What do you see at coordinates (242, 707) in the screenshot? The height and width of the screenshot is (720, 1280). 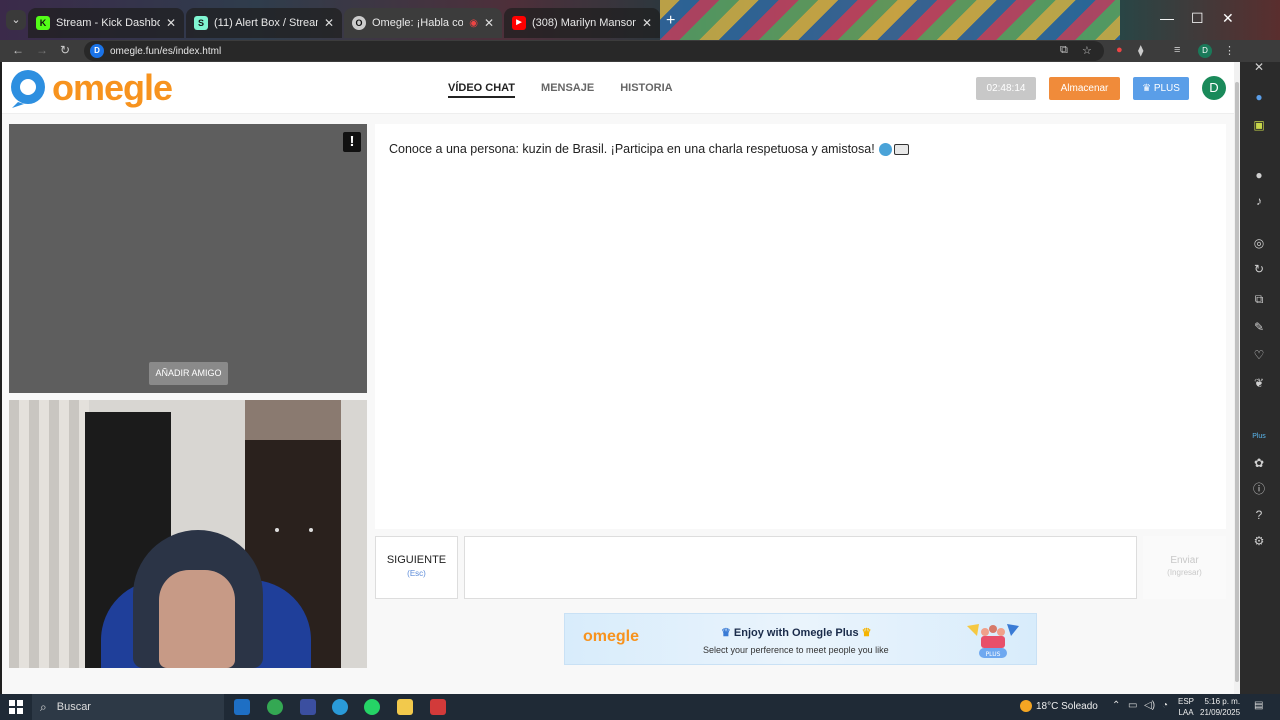 I see `outlook-icon` at bounding box center [242, 707].